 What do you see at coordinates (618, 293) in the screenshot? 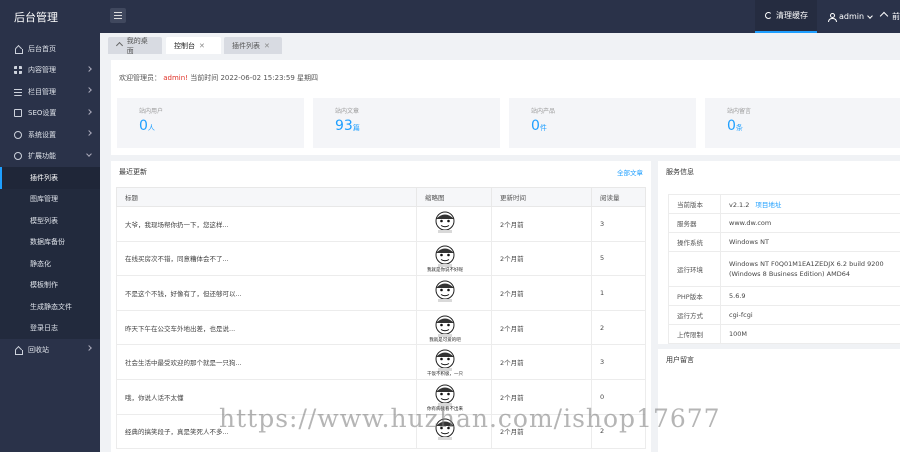
I see `view-count: 1` at bounding box center [618, 293].